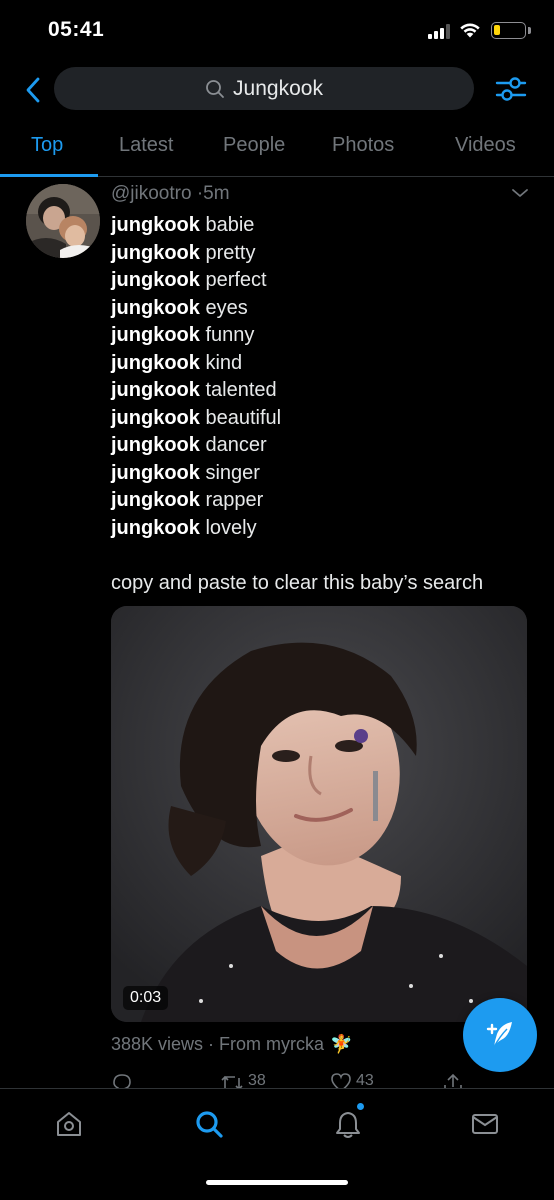  Describe the element at coordinates (230, 252) in the screenshot. I see `tweet-line-text: pretty` at that location.